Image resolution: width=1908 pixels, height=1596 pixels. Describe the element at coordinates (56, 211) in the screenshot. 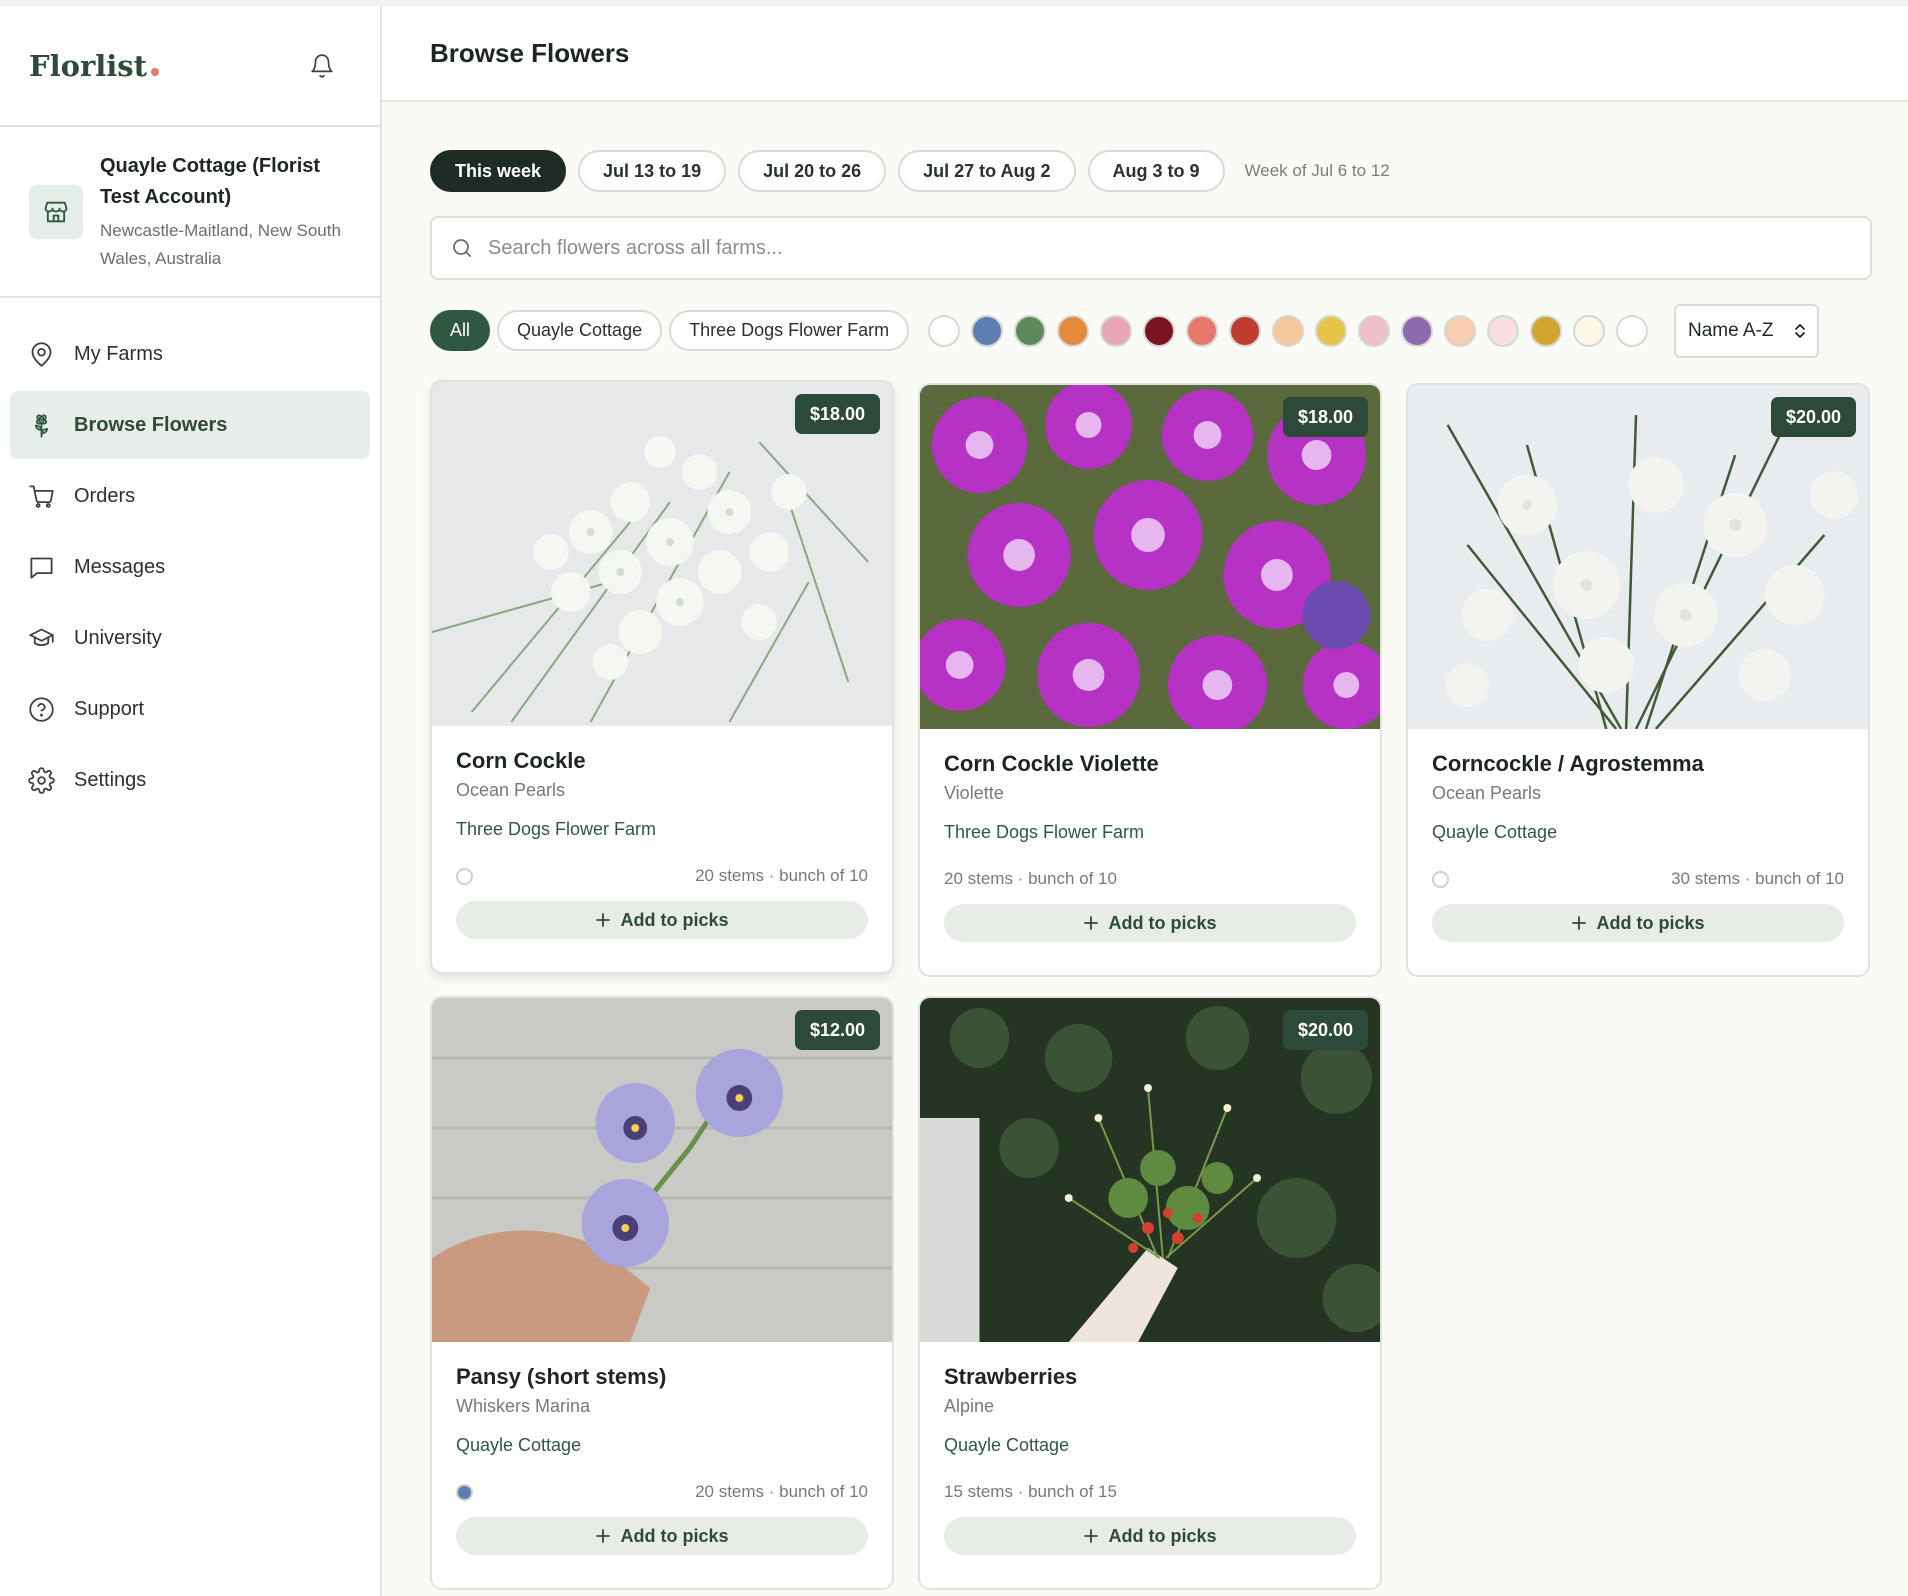

I see `store-icon` at that location.